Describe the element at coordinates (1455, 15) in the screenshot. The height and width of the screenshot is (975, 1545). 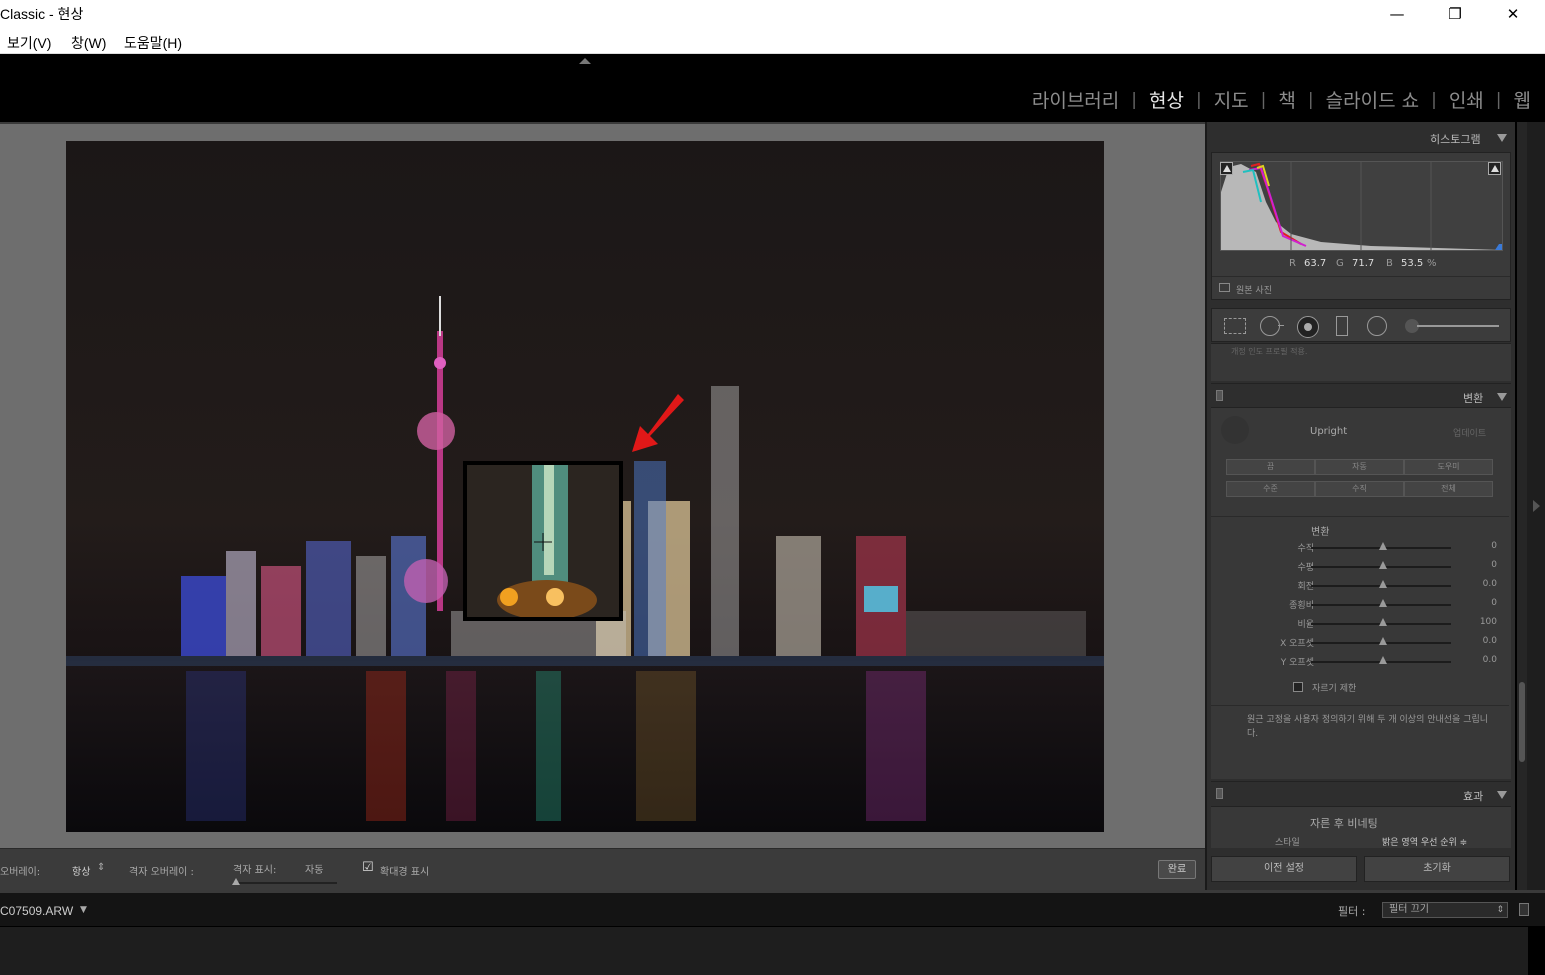
I see `maximize-button: ❐` at that location.